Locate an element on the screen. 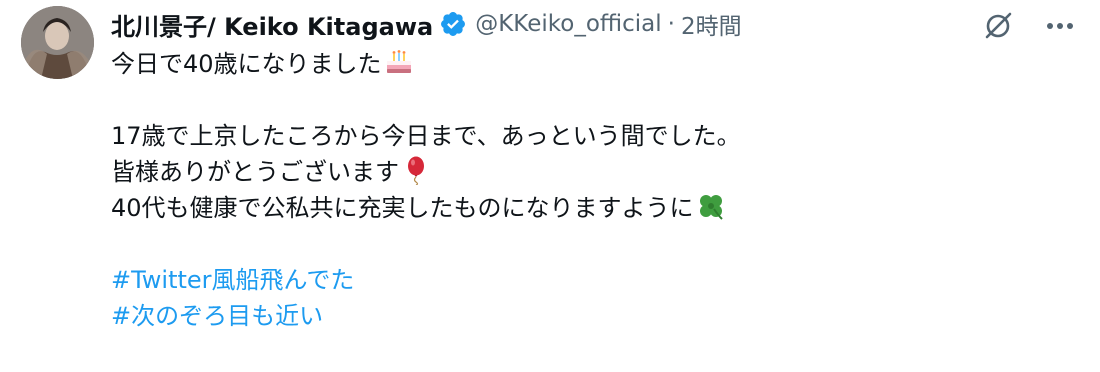  hashtag-line-1: #Twitter風船飛んでた is located at coordinates (591, 280).